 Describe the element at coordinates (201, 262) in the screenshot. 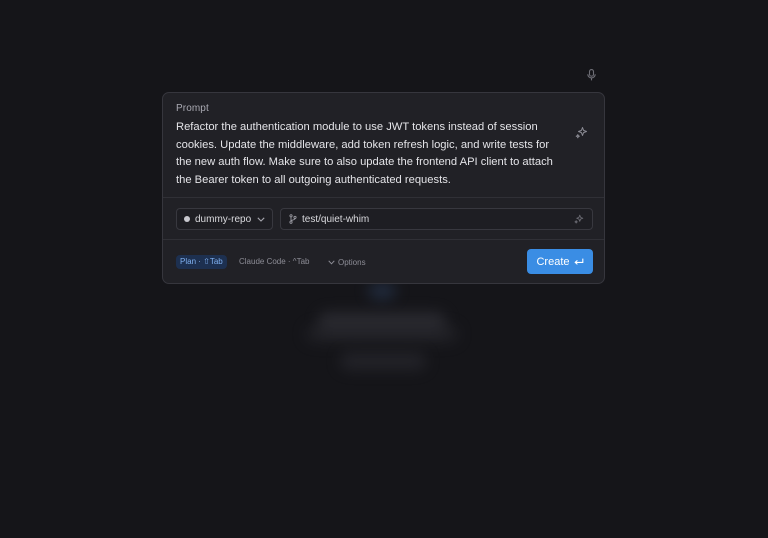

I see `plan-mode-badge: Plan · ⇧Tab` at that location.